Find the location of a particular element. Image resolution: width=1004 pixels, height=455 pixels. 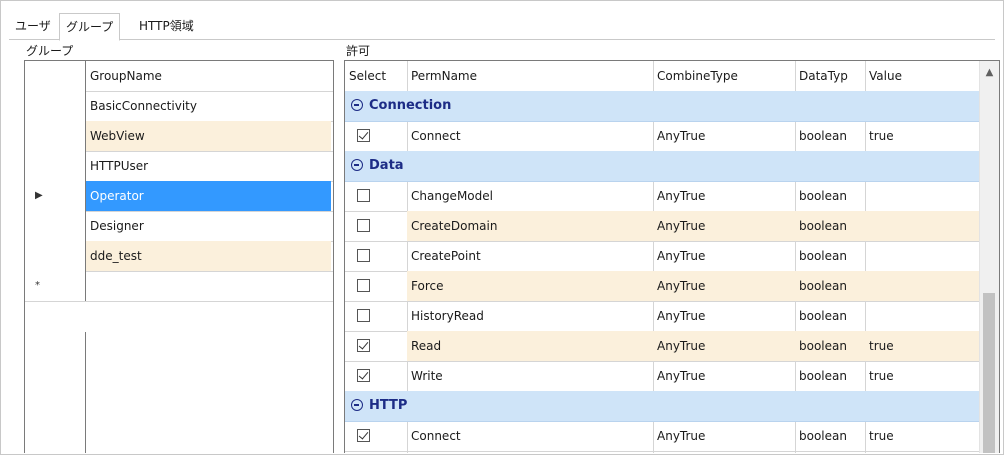

group-row-selected: ▶ Operator is located at coordinates (179, 196).